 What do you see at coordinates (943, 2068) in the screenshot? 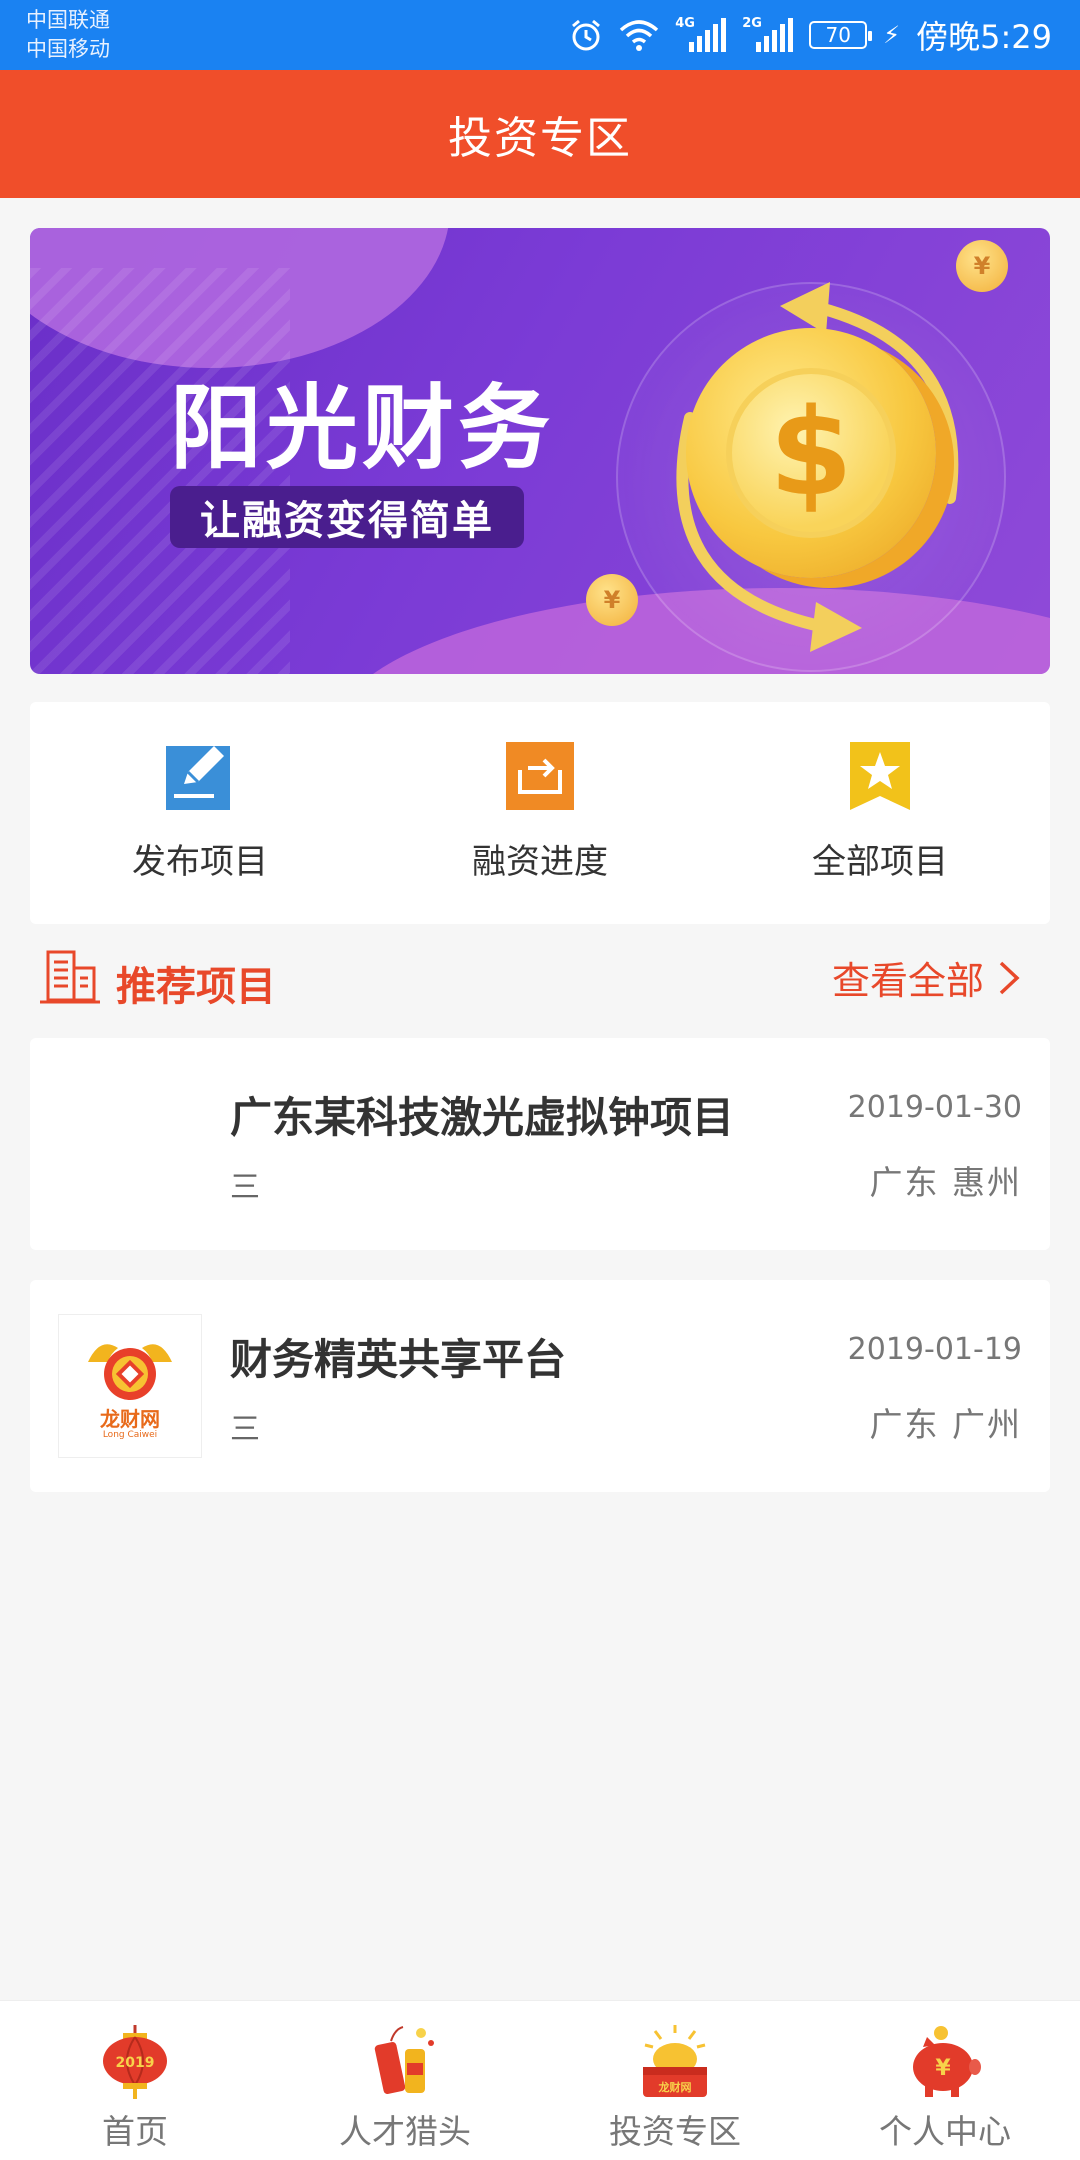
I see `piggy-symbol: ¥` at bounding box center [943, 2068].